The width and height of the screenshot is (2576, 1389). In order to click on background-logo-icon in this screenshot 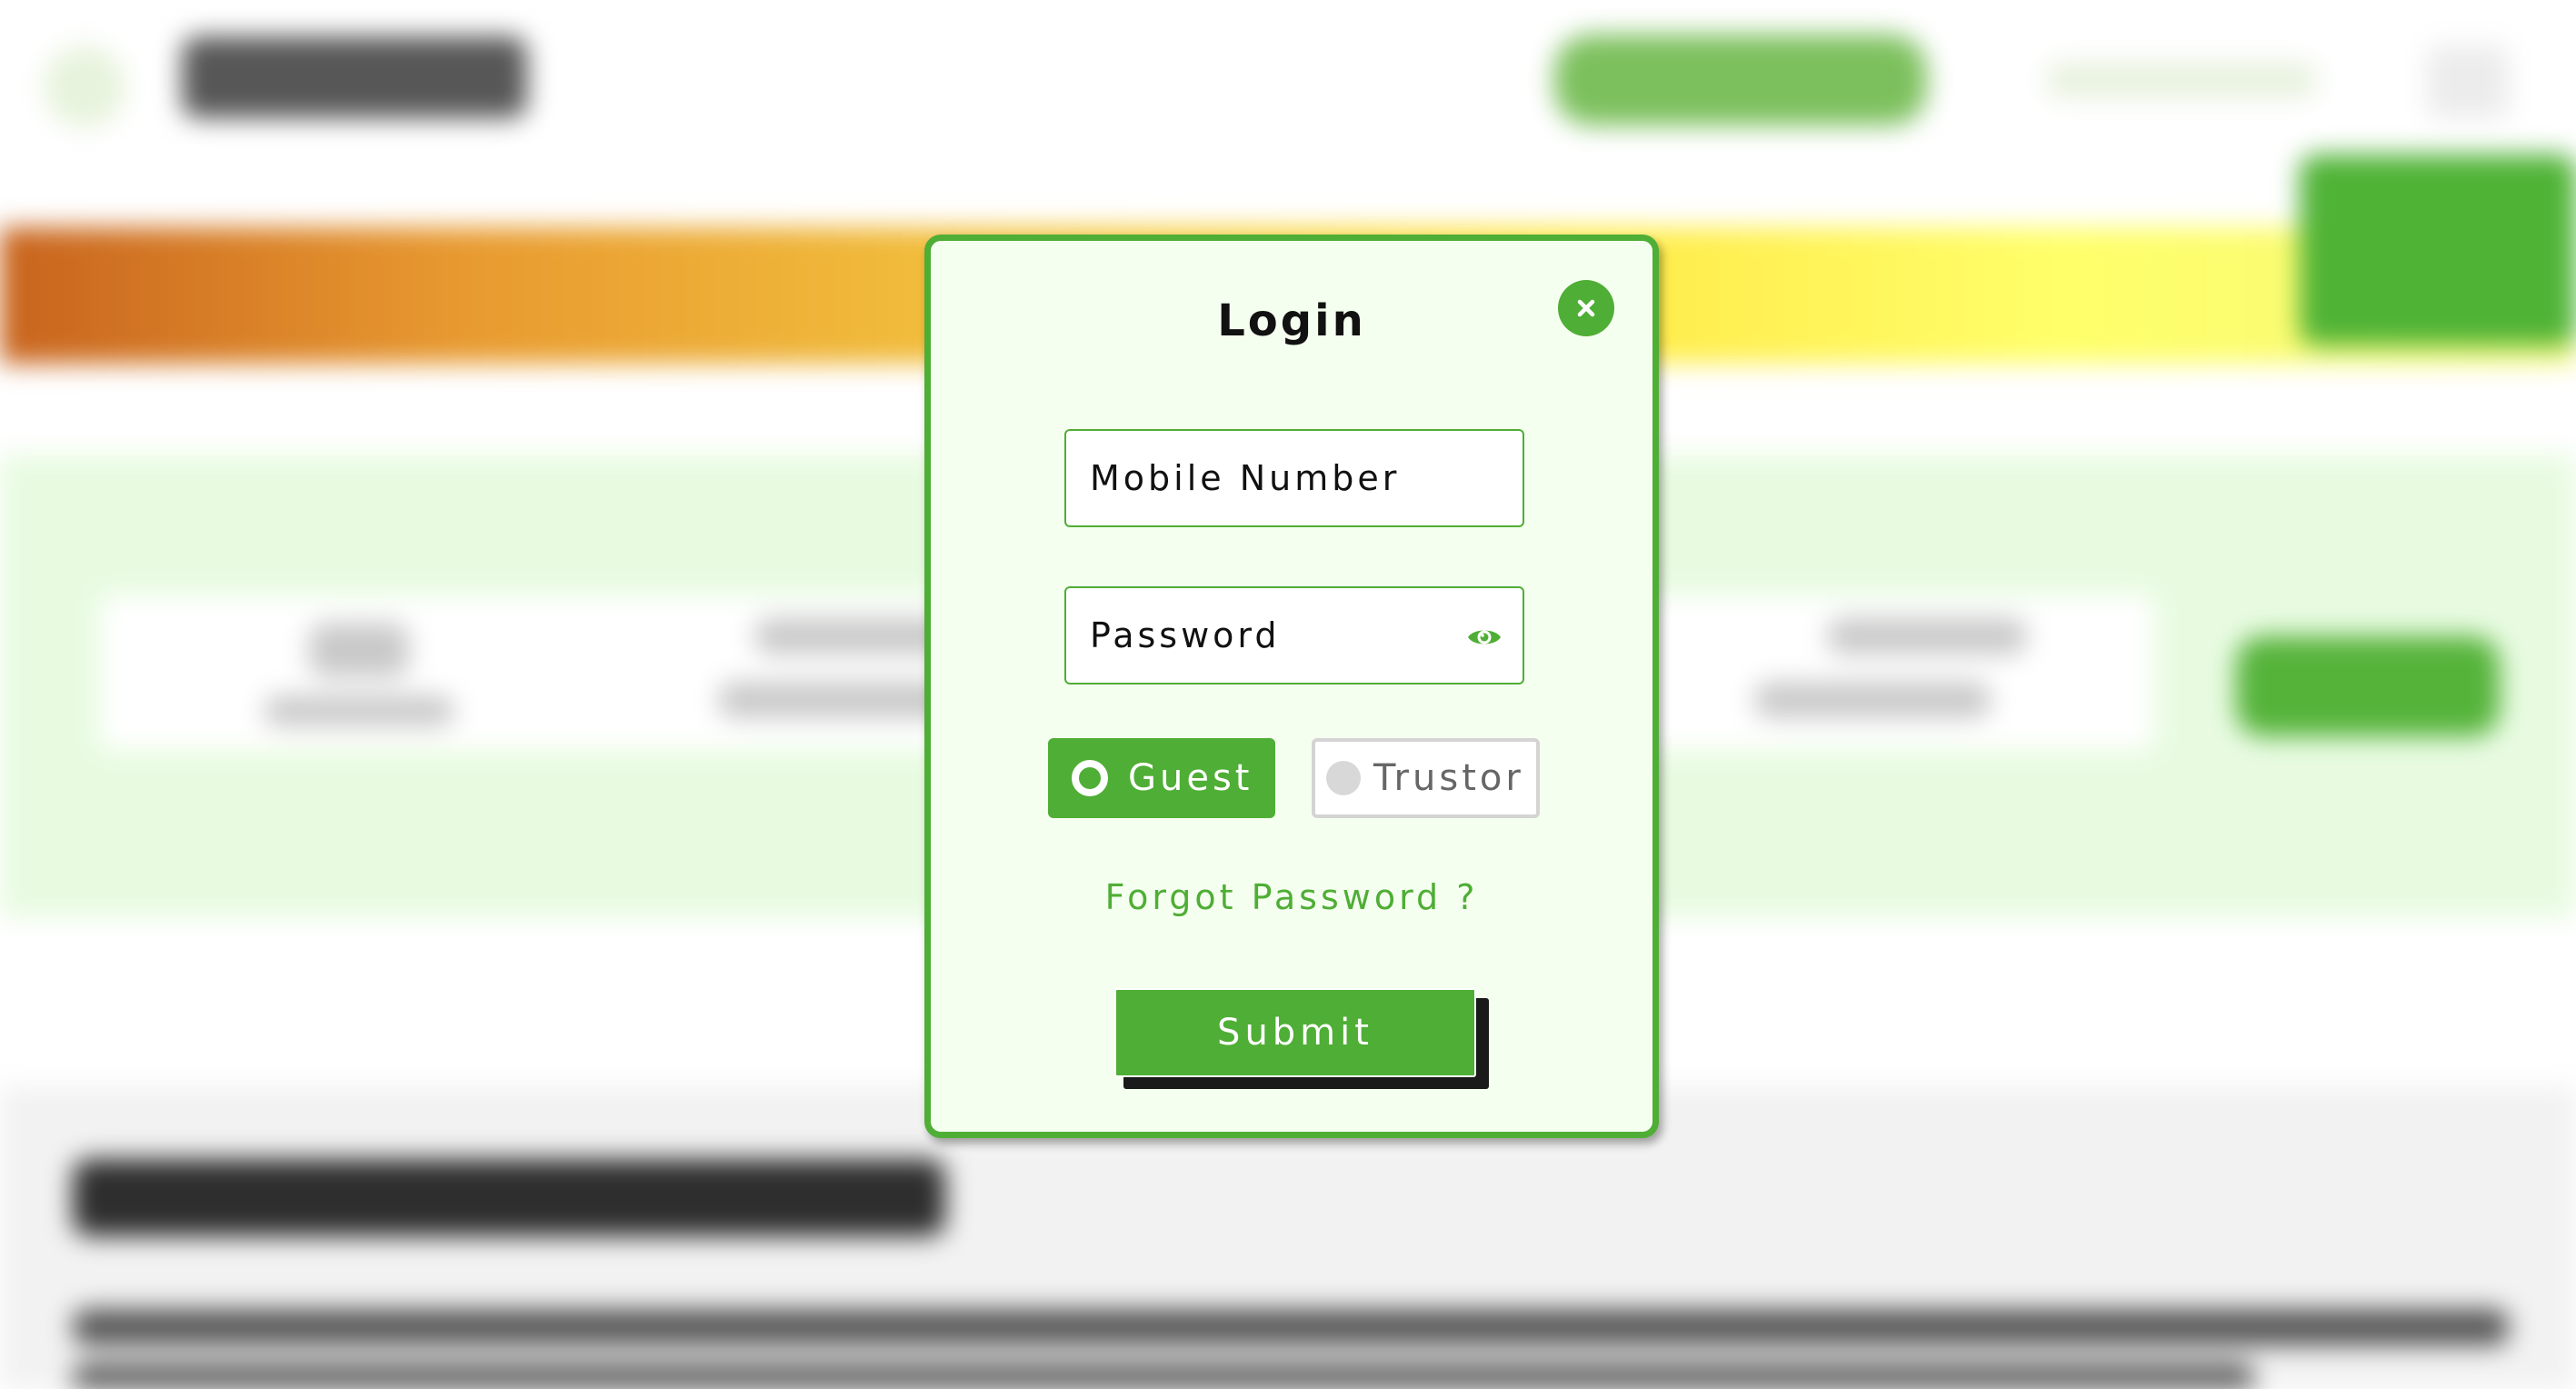, I will do `click(84, 86)`.